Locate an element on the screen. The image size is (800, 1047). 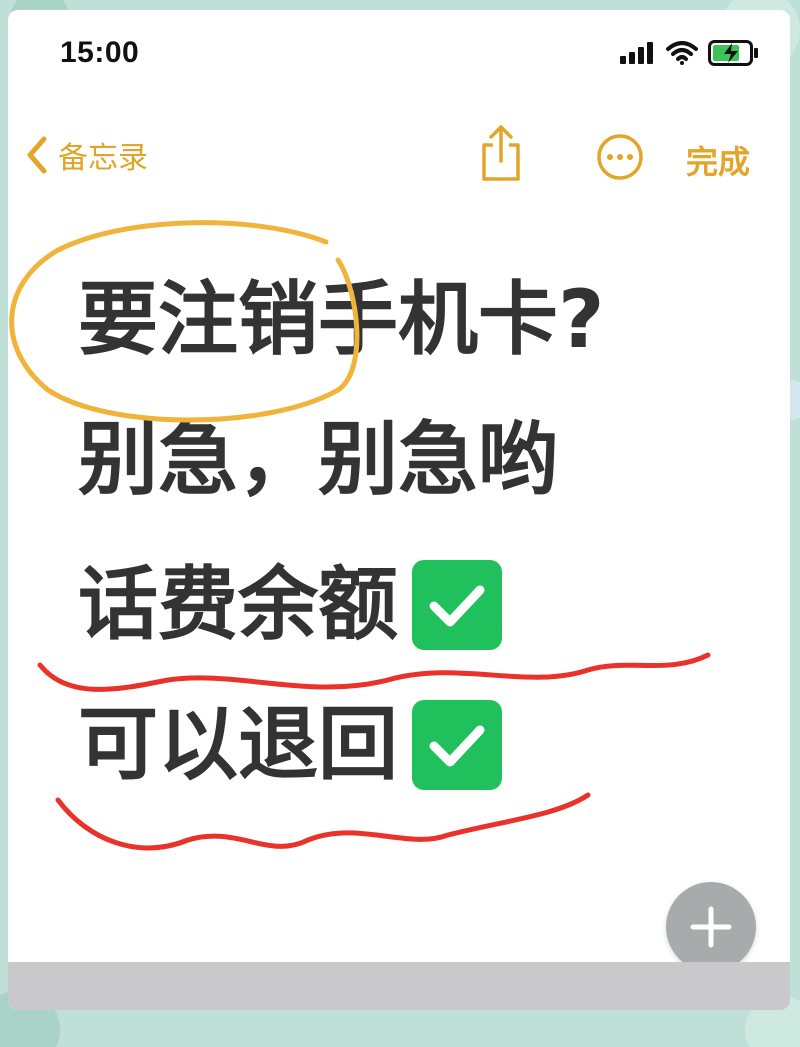
back-label: 备忘录 is located at coordinates (103, 158).